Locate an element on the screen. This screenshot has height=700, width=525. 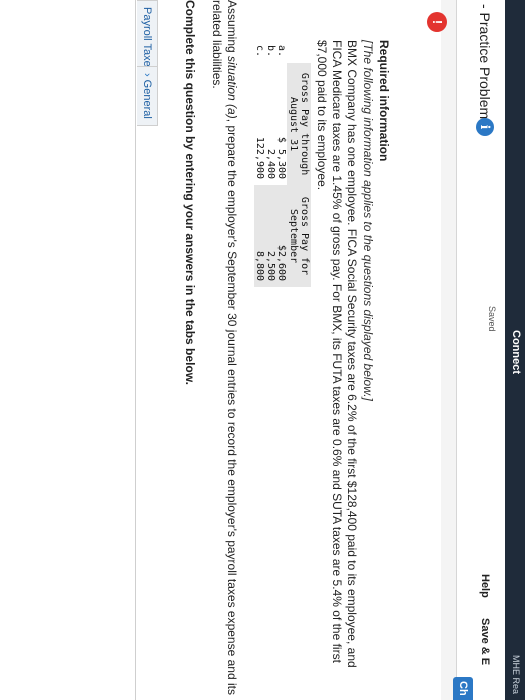
gross-pay-through-value: 2,400 is located at coordinates (270, 164).